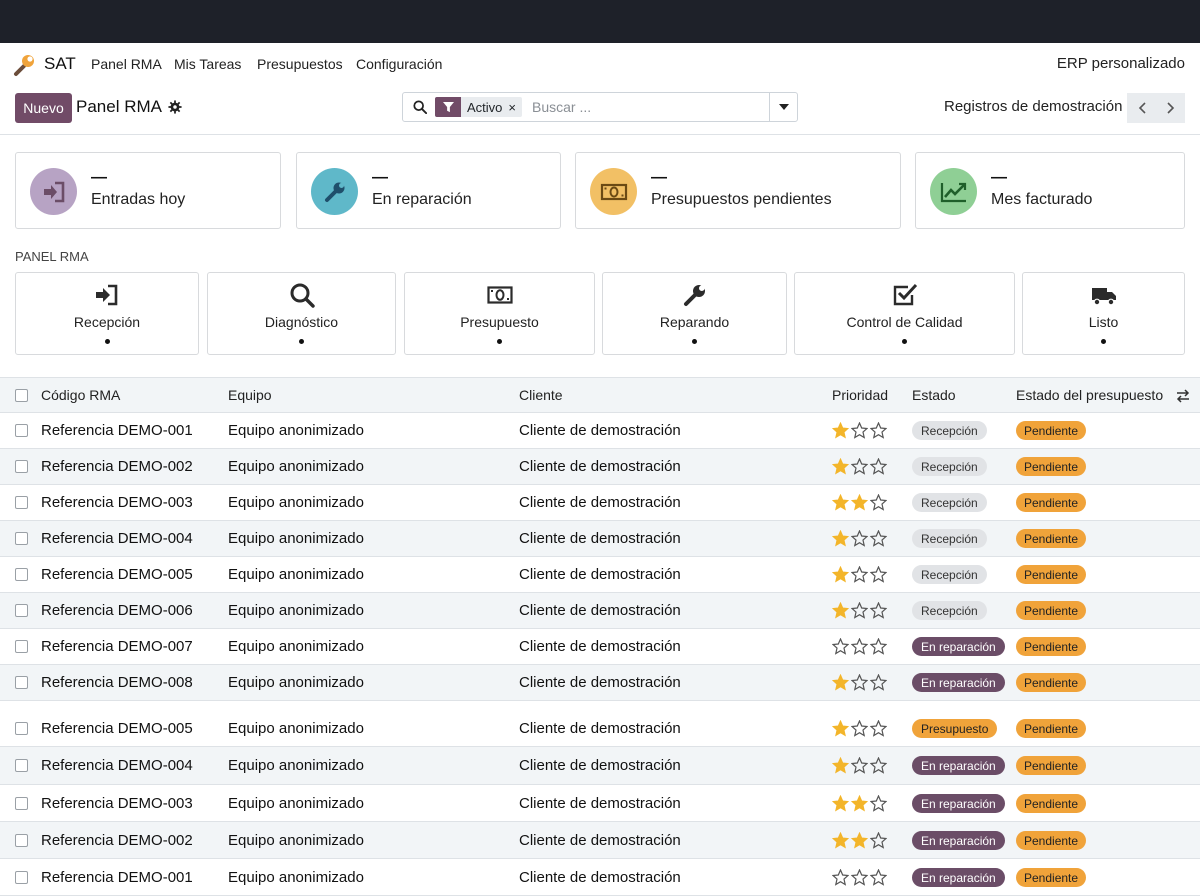  I want to click on column-cliente: Cliente, so click(541, 395).